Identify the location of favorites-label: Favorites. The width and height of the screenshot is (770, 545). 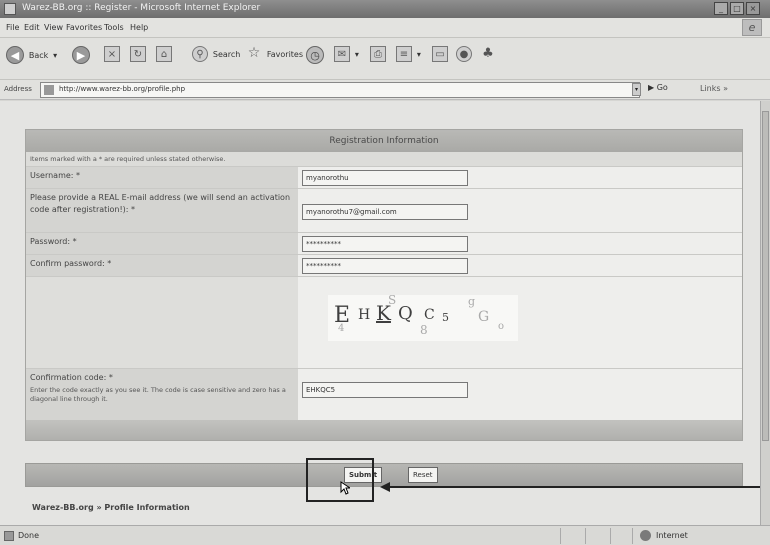
(285, 54).